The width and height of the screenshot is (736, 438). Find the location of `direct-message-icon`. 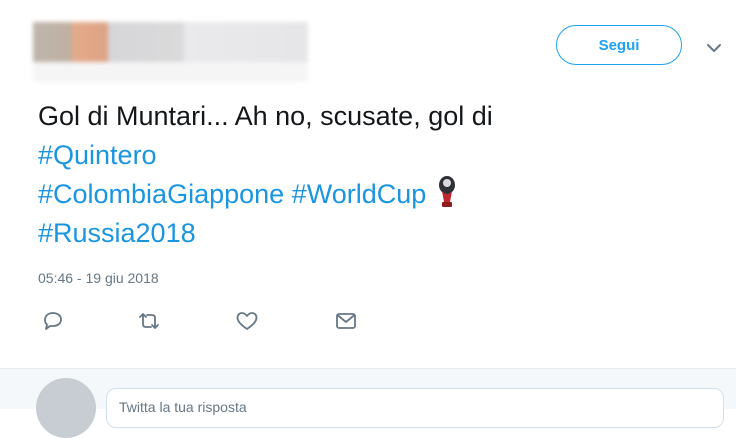

direct-message-icon is located at coordinates (346, 321).